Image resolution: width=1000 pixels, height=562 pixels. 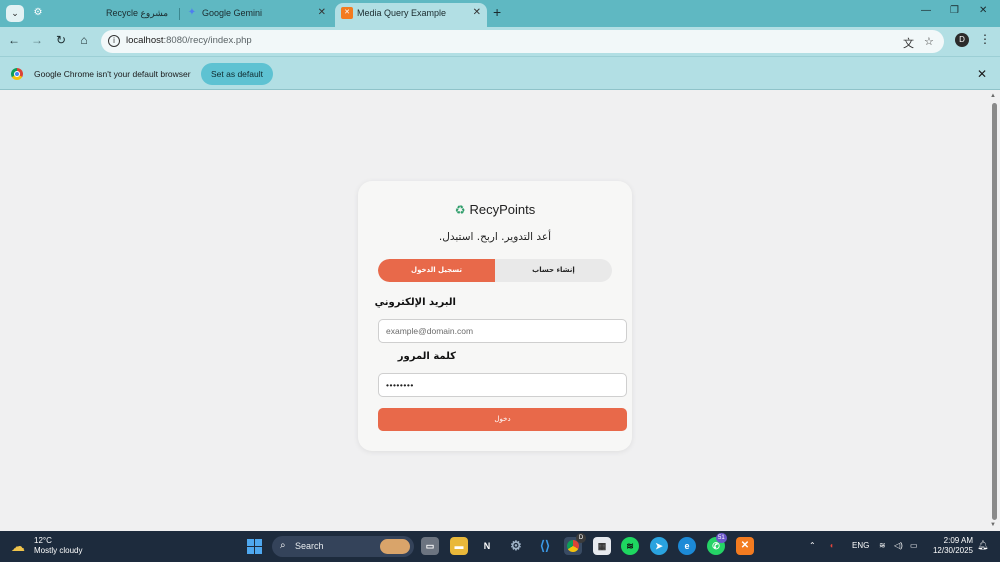 What do you see at coordinates (18, 546) in the screenshot?
I see `weather-cloud-icon: ☁` at bounding box center [18, 546].